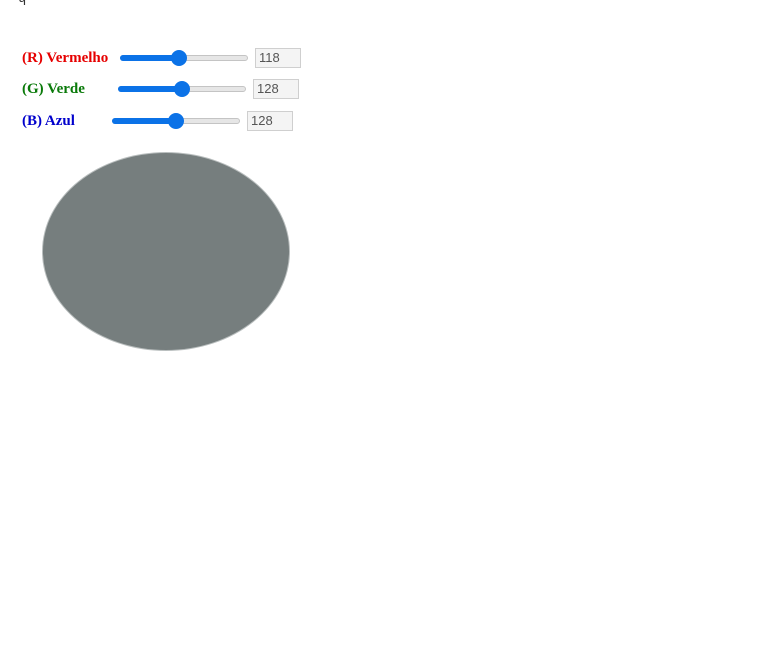 This screenshot has height=652, width=770. Describe the element at coordinates (166, 251) in the screenshot. I see `color-preview-ellipse` at that location.